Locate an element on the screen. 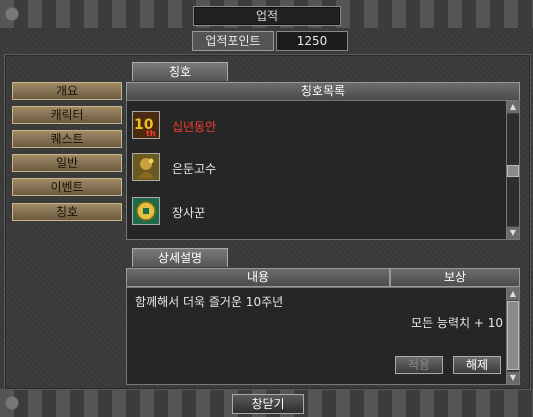 Image resolution: width=533 pixels, height=417 pixels. list-item: 은둔고수 is located at coordinates (317, 168).